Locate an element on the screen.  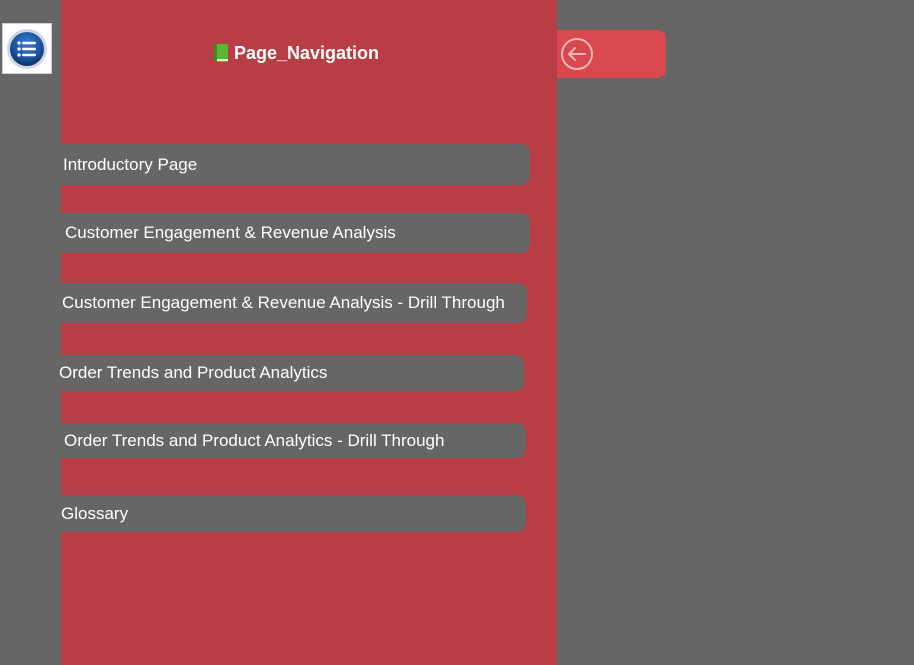
nav-item-label: Order Trends and Product Analytics is located at coordinates (193, 372).